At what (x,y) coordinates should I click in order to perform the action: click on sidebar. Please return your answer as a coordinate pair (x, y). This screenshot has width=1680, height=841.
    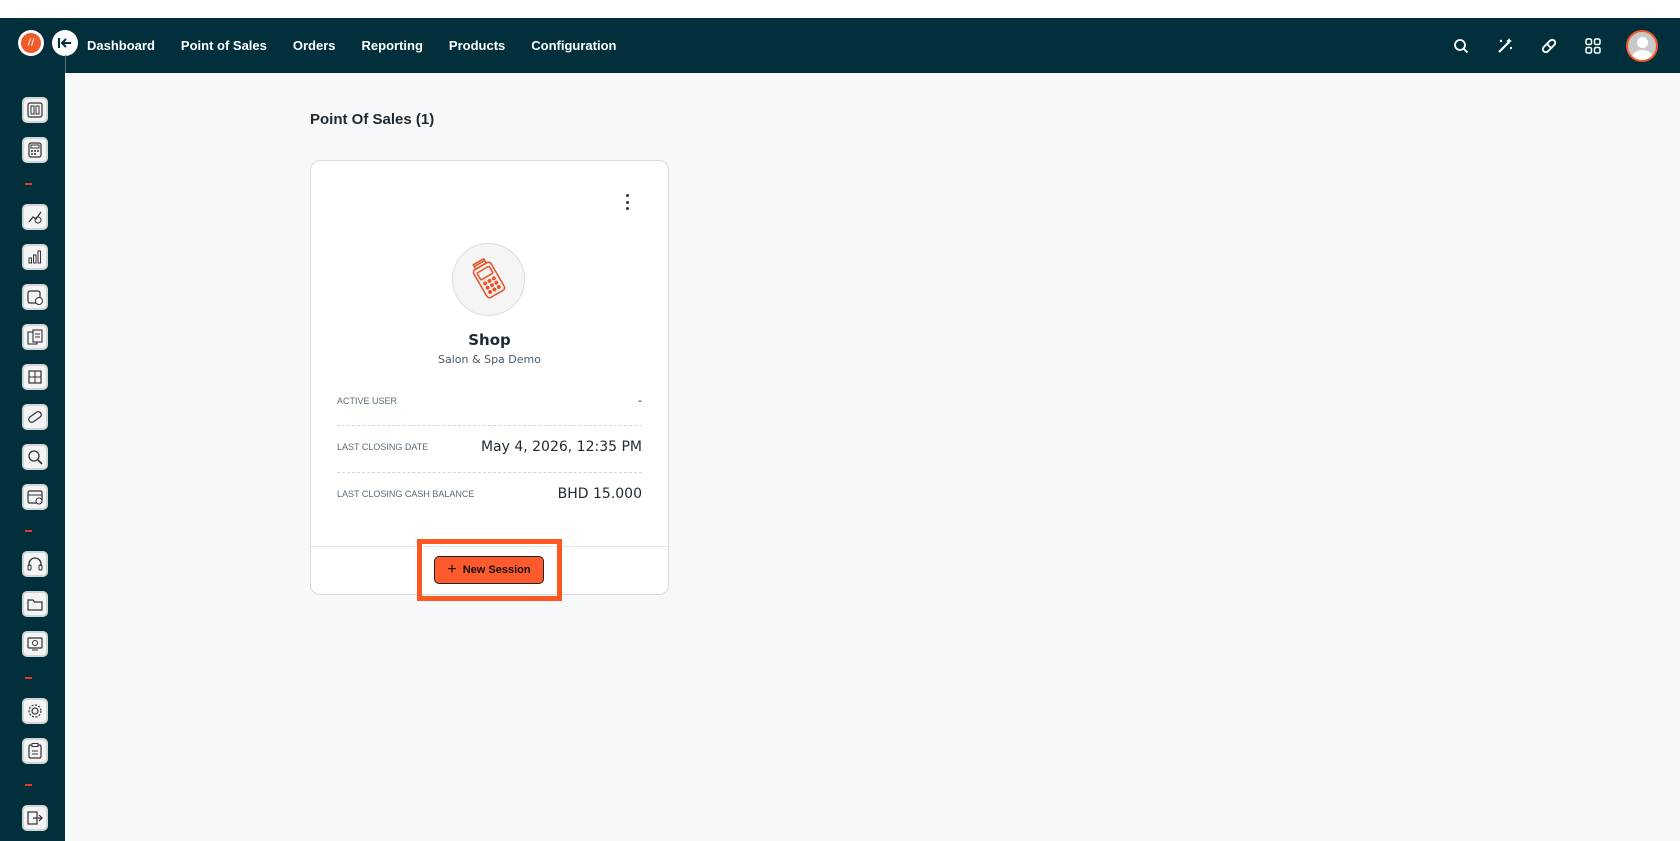
    Looking at the image, I should click on (32, 457).